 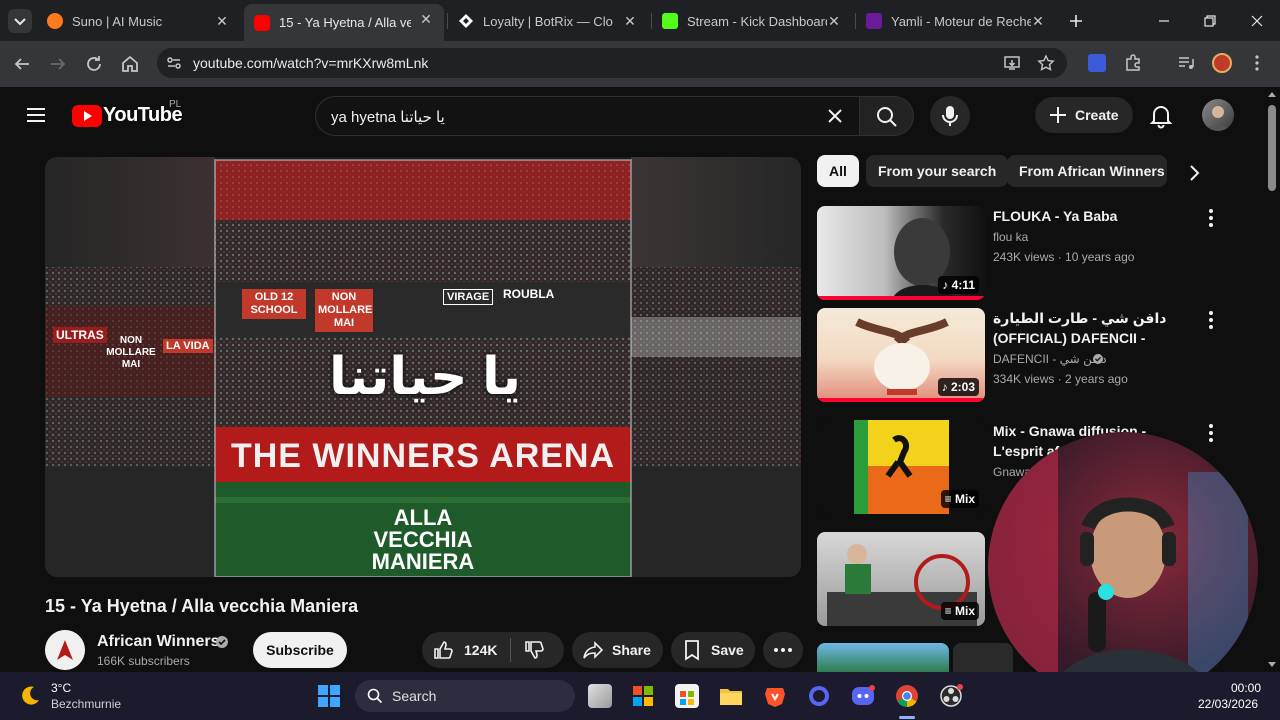 What do you see at coordinates (465, 696) in the screenshot?
I see `taskbar-search-box: Search` at bounding box center [465, 696].